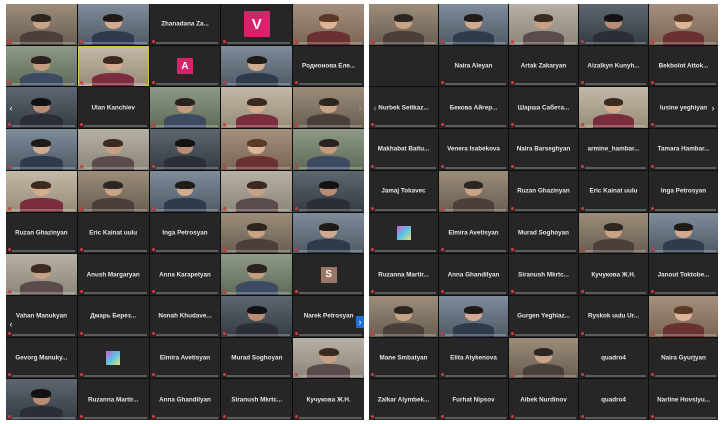 Image resolution: width=723 pixels, height=424 pixels. Describe the element at coordinates (360, 322) in the screenshot. I see `left-gallery-next-page-icon: ›` at that location.